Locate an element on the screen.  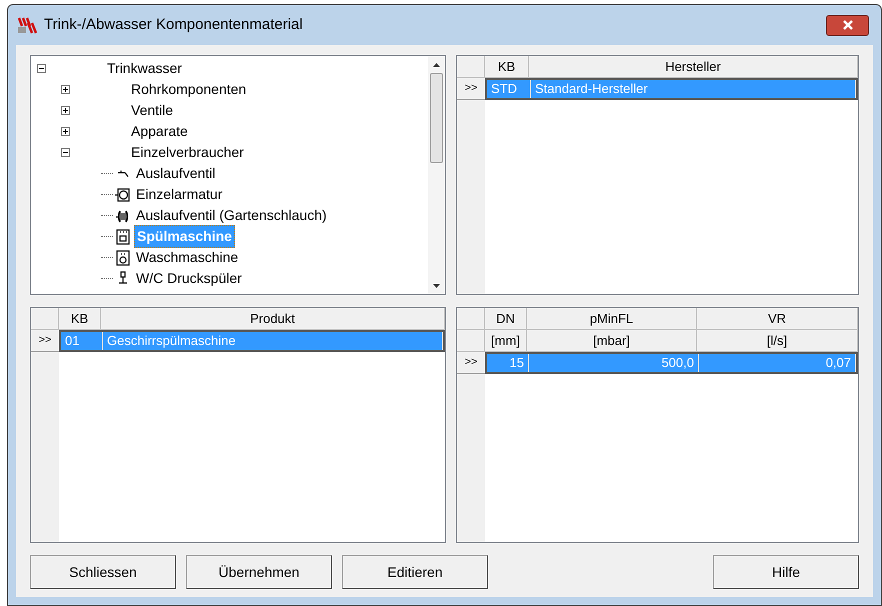
washing-machine-icon is located at coordinates (123, 258).